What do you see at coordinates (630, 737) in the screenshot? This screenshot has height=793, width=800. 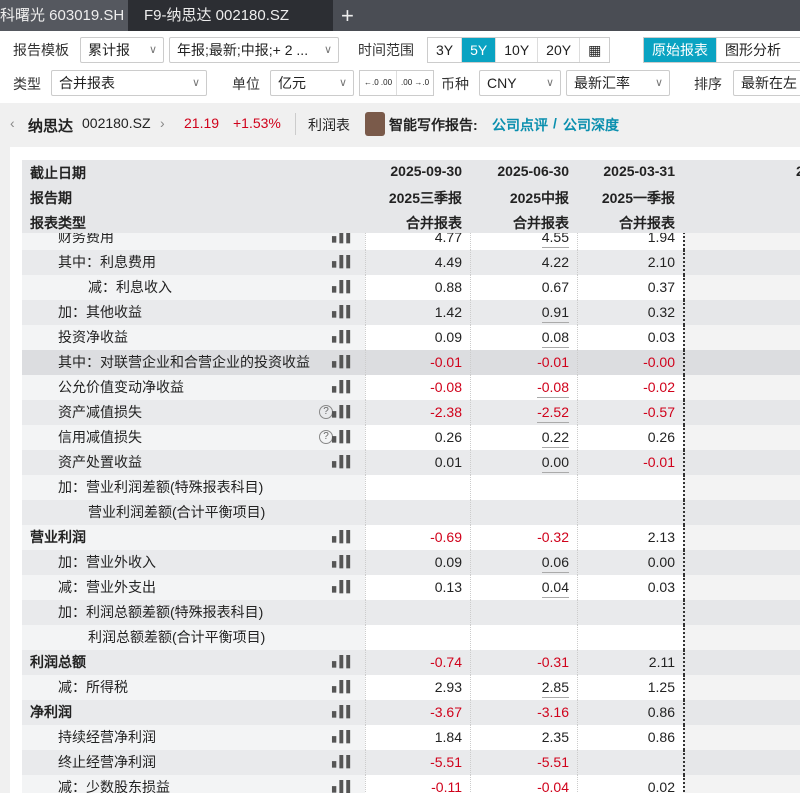 I see `value-cell: 0.86` at bounding box center [630, 737].